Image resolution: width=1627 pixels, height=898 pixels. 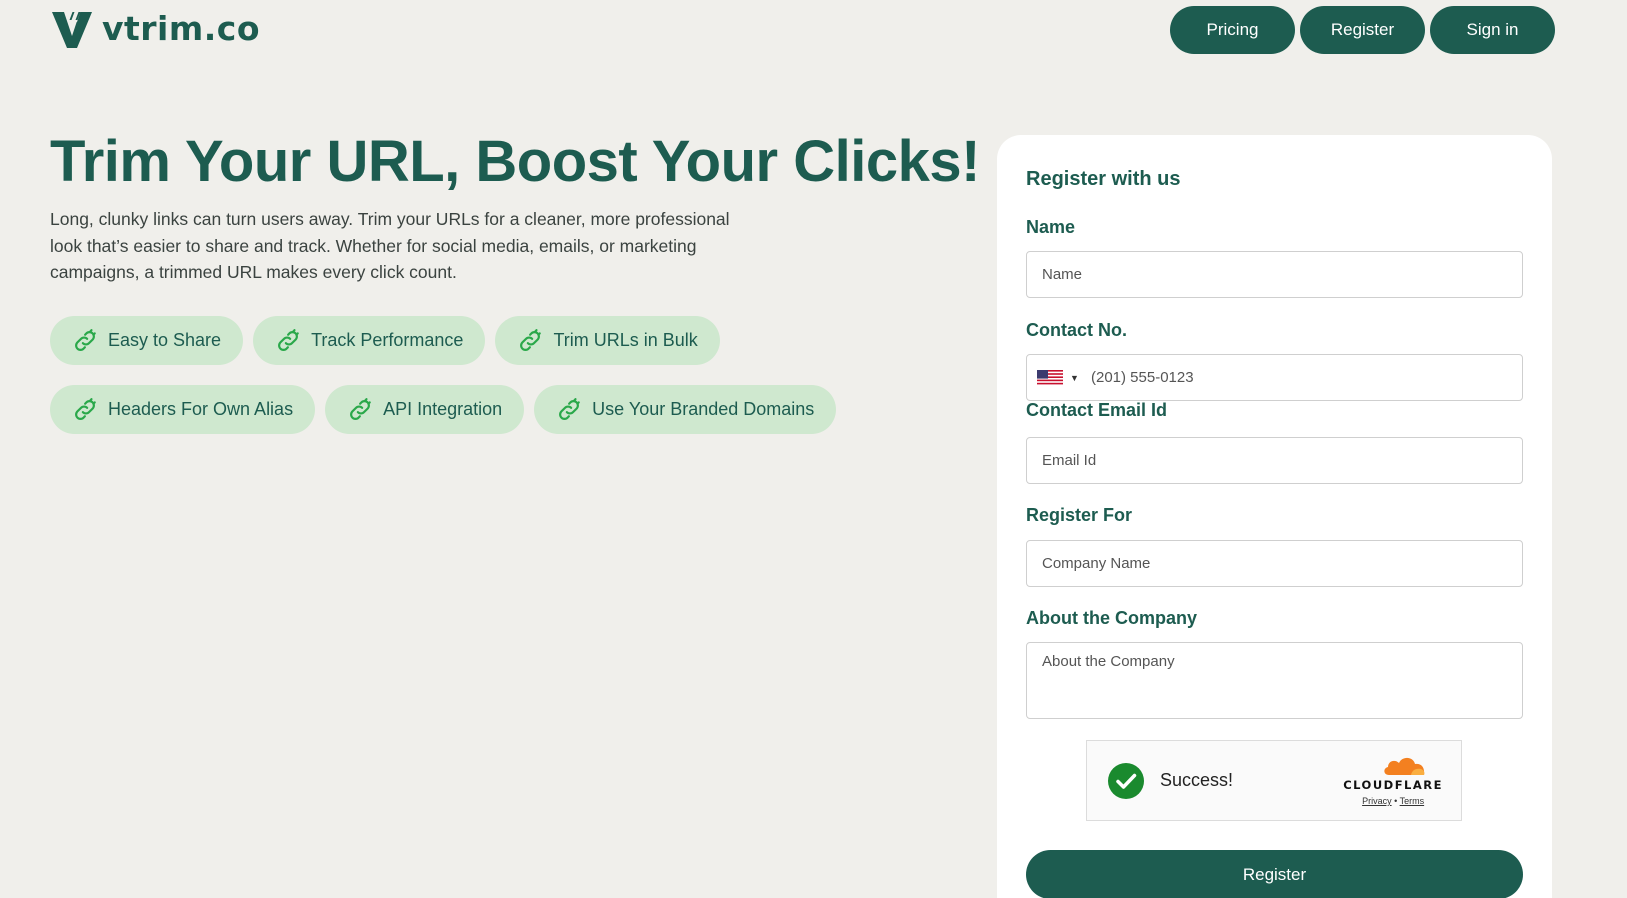 What do you see at coordinates (1076, 330) in the screenshot?
I see `contact-label: Contact No.` at bounding box center [1076, 330].